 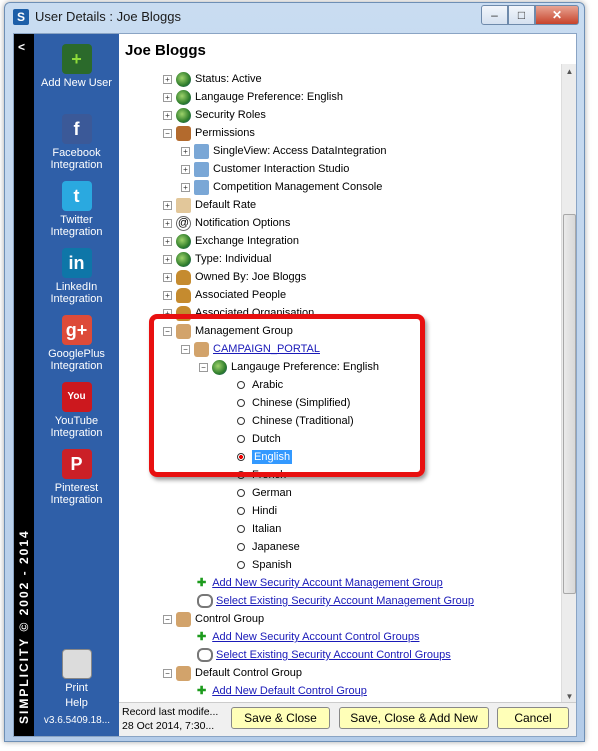 I want to click on sidebar-item-linkedin: in LinkedIn Integration, so click(x=76, y=276).